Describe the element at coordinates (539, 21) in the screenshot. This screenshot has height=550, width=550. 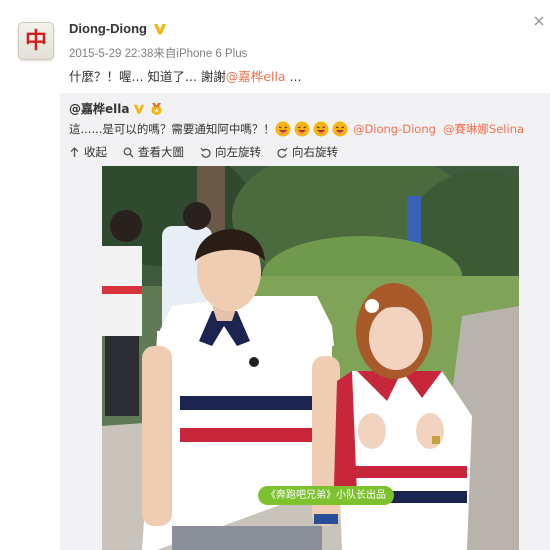
I see `close-icon` at that location.